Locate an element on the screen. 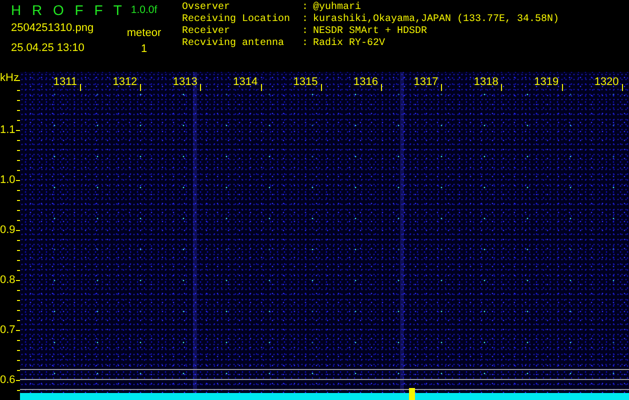 This screenshot has height=400, width=629. time-label: 1319 is located at coordinates (547, 82).